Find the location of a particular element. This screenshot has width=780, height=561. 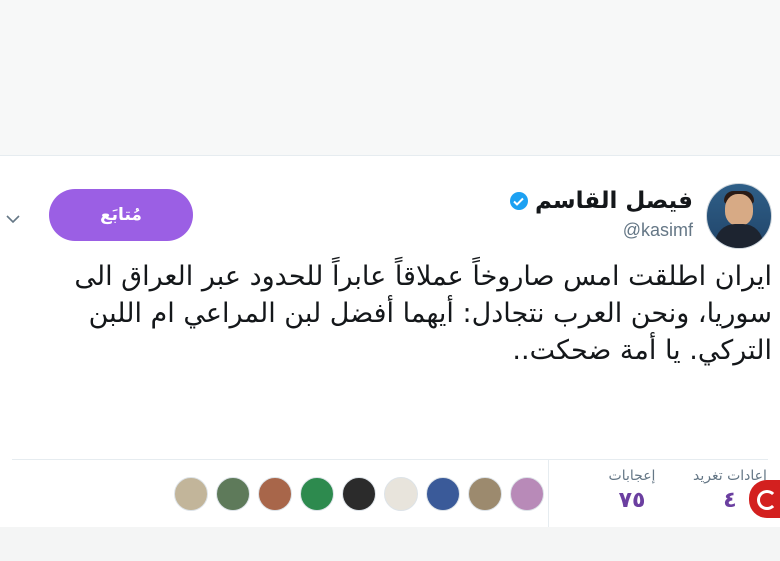

profile-name-row: فيصل القاسم is located at coordinates (601, 201).